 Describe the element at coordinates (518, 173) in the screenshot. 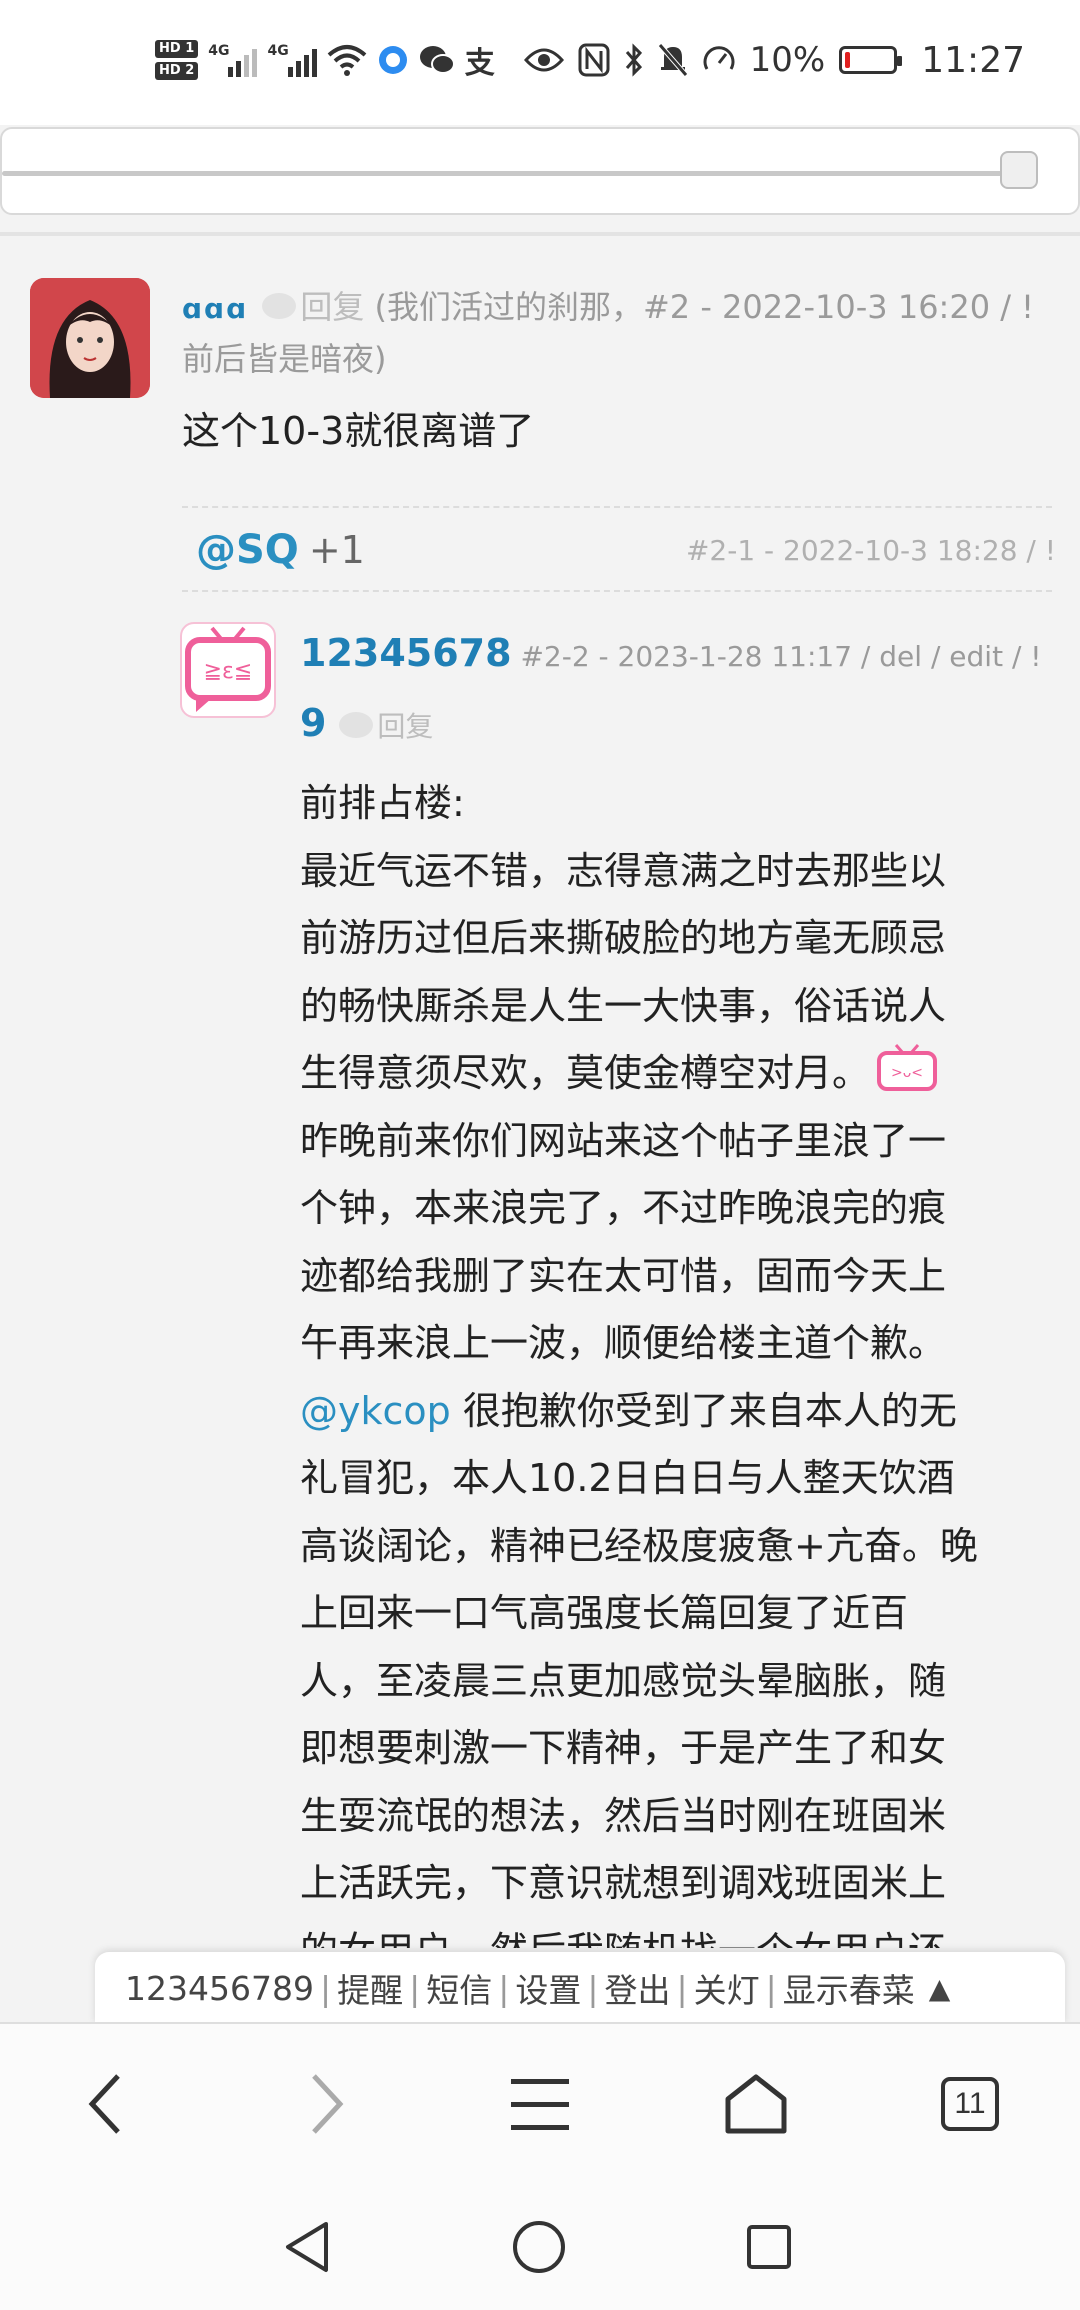

I see `slider-track` at that location.